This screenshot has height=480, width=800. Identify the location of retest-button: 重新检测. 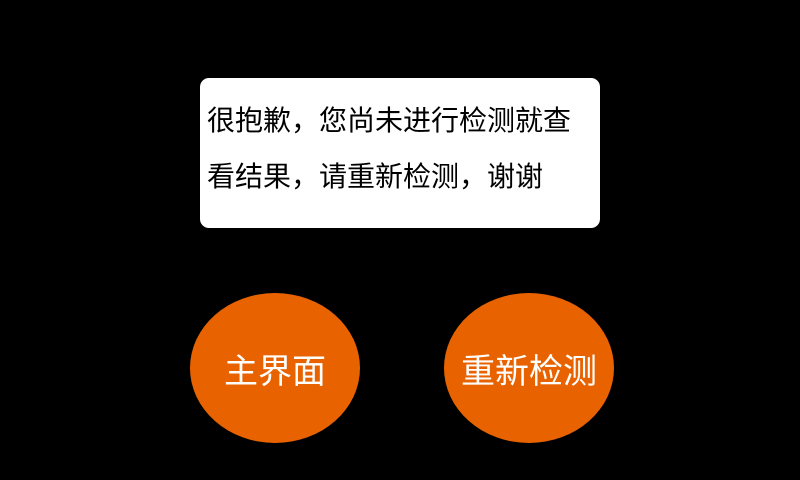
(529, 368).